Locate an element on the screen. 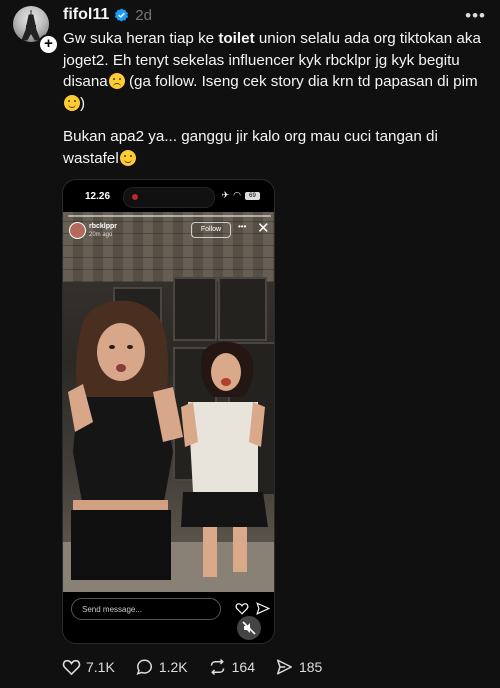  more-options-icon: ••• is located at coordinates (475, 16).